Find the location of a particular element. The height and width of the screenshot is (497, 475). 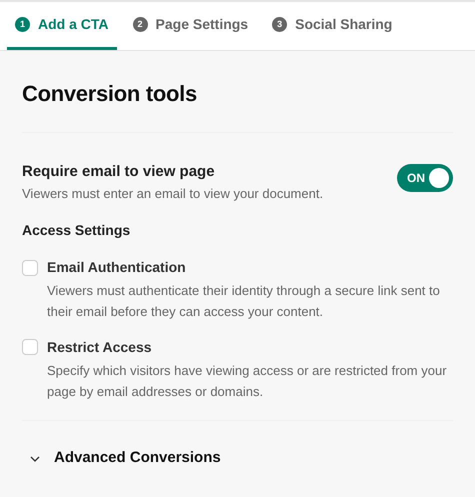

toggle-switch: ON is located at coordinates (425, 178).